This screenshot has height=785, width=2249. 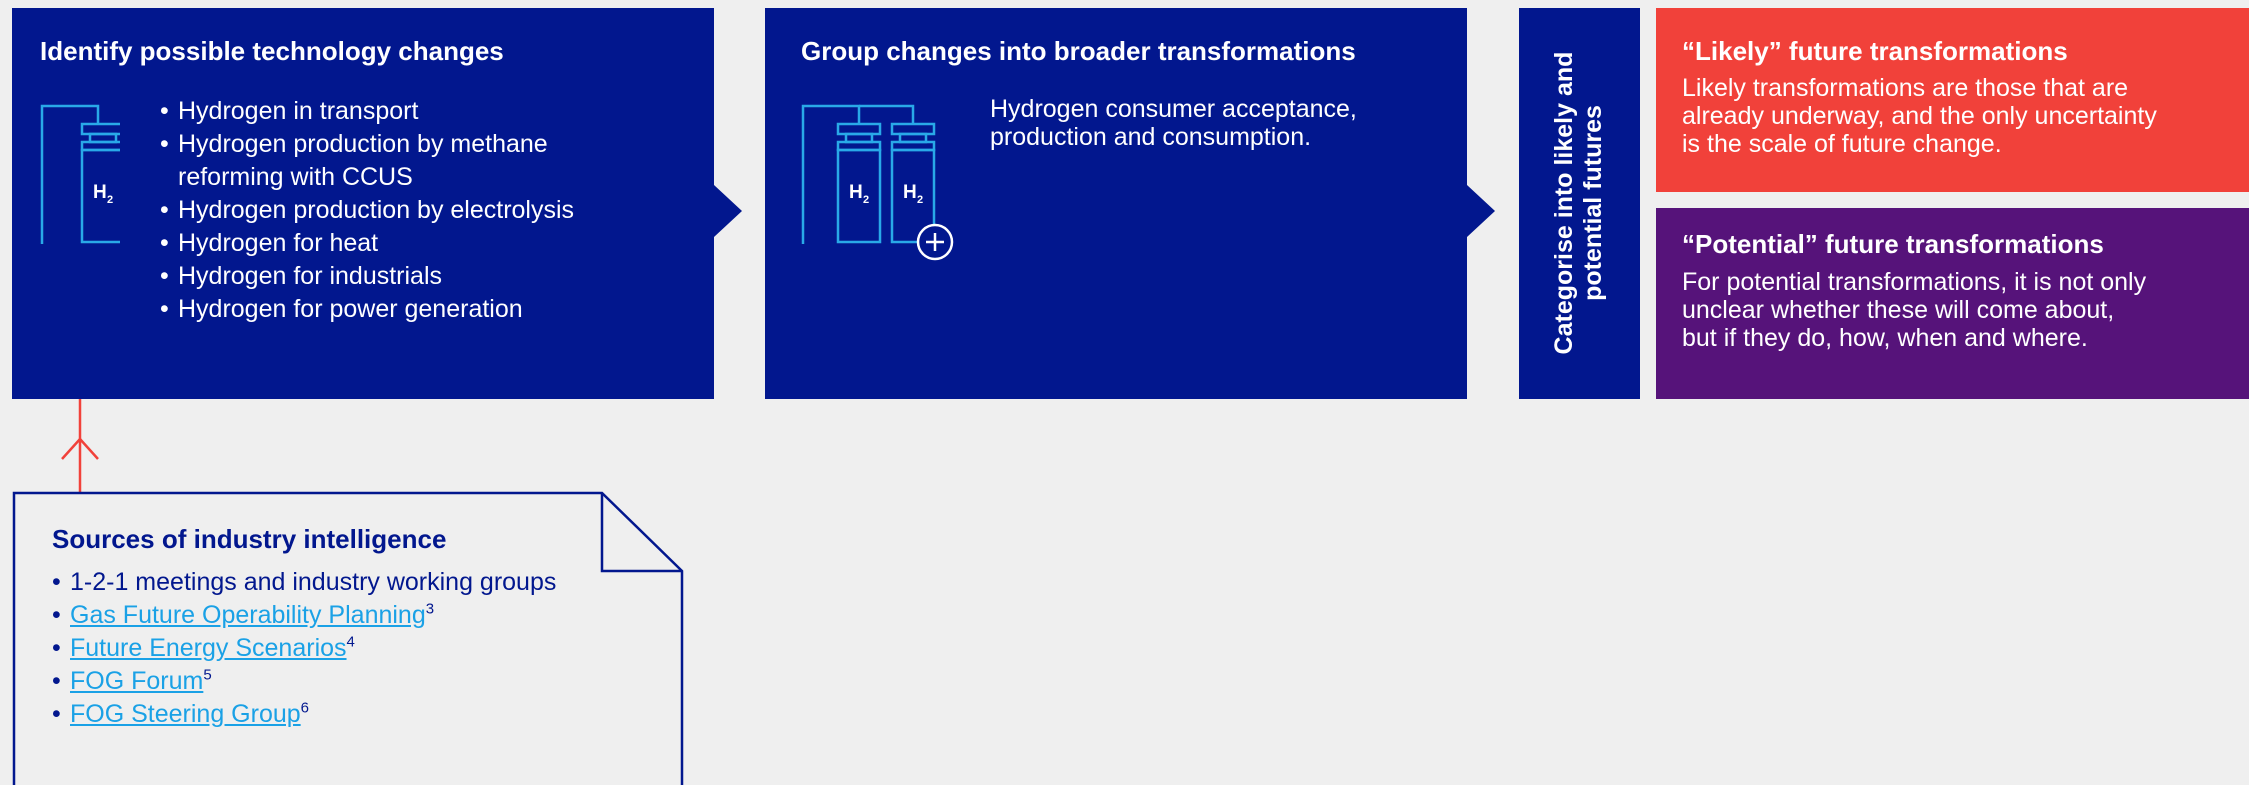 What do you see at coordinates (430, 276) in the screenshot?
I see `list-item: Hydrogen for industrials` at bounding box center [430, 276].